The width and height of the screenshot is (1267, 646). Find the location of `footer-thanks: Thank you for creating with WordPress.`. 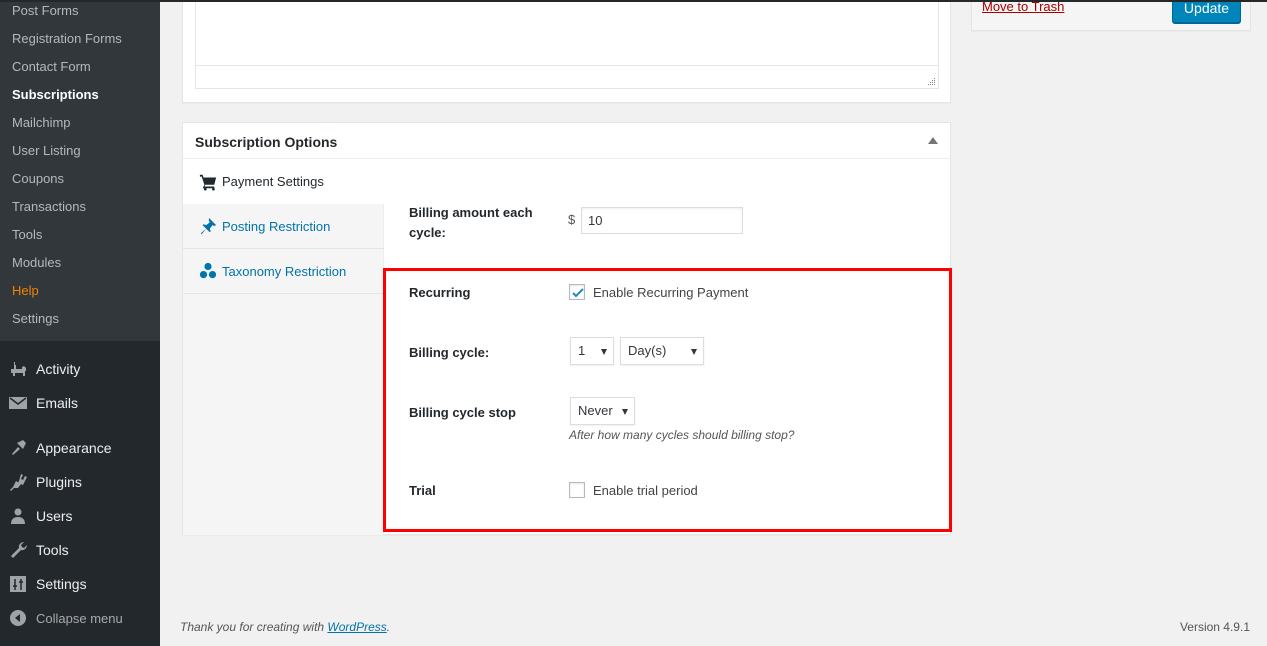

footer-thanks: Thank you for creating with WordPress. is located at coordinates (285, 627).